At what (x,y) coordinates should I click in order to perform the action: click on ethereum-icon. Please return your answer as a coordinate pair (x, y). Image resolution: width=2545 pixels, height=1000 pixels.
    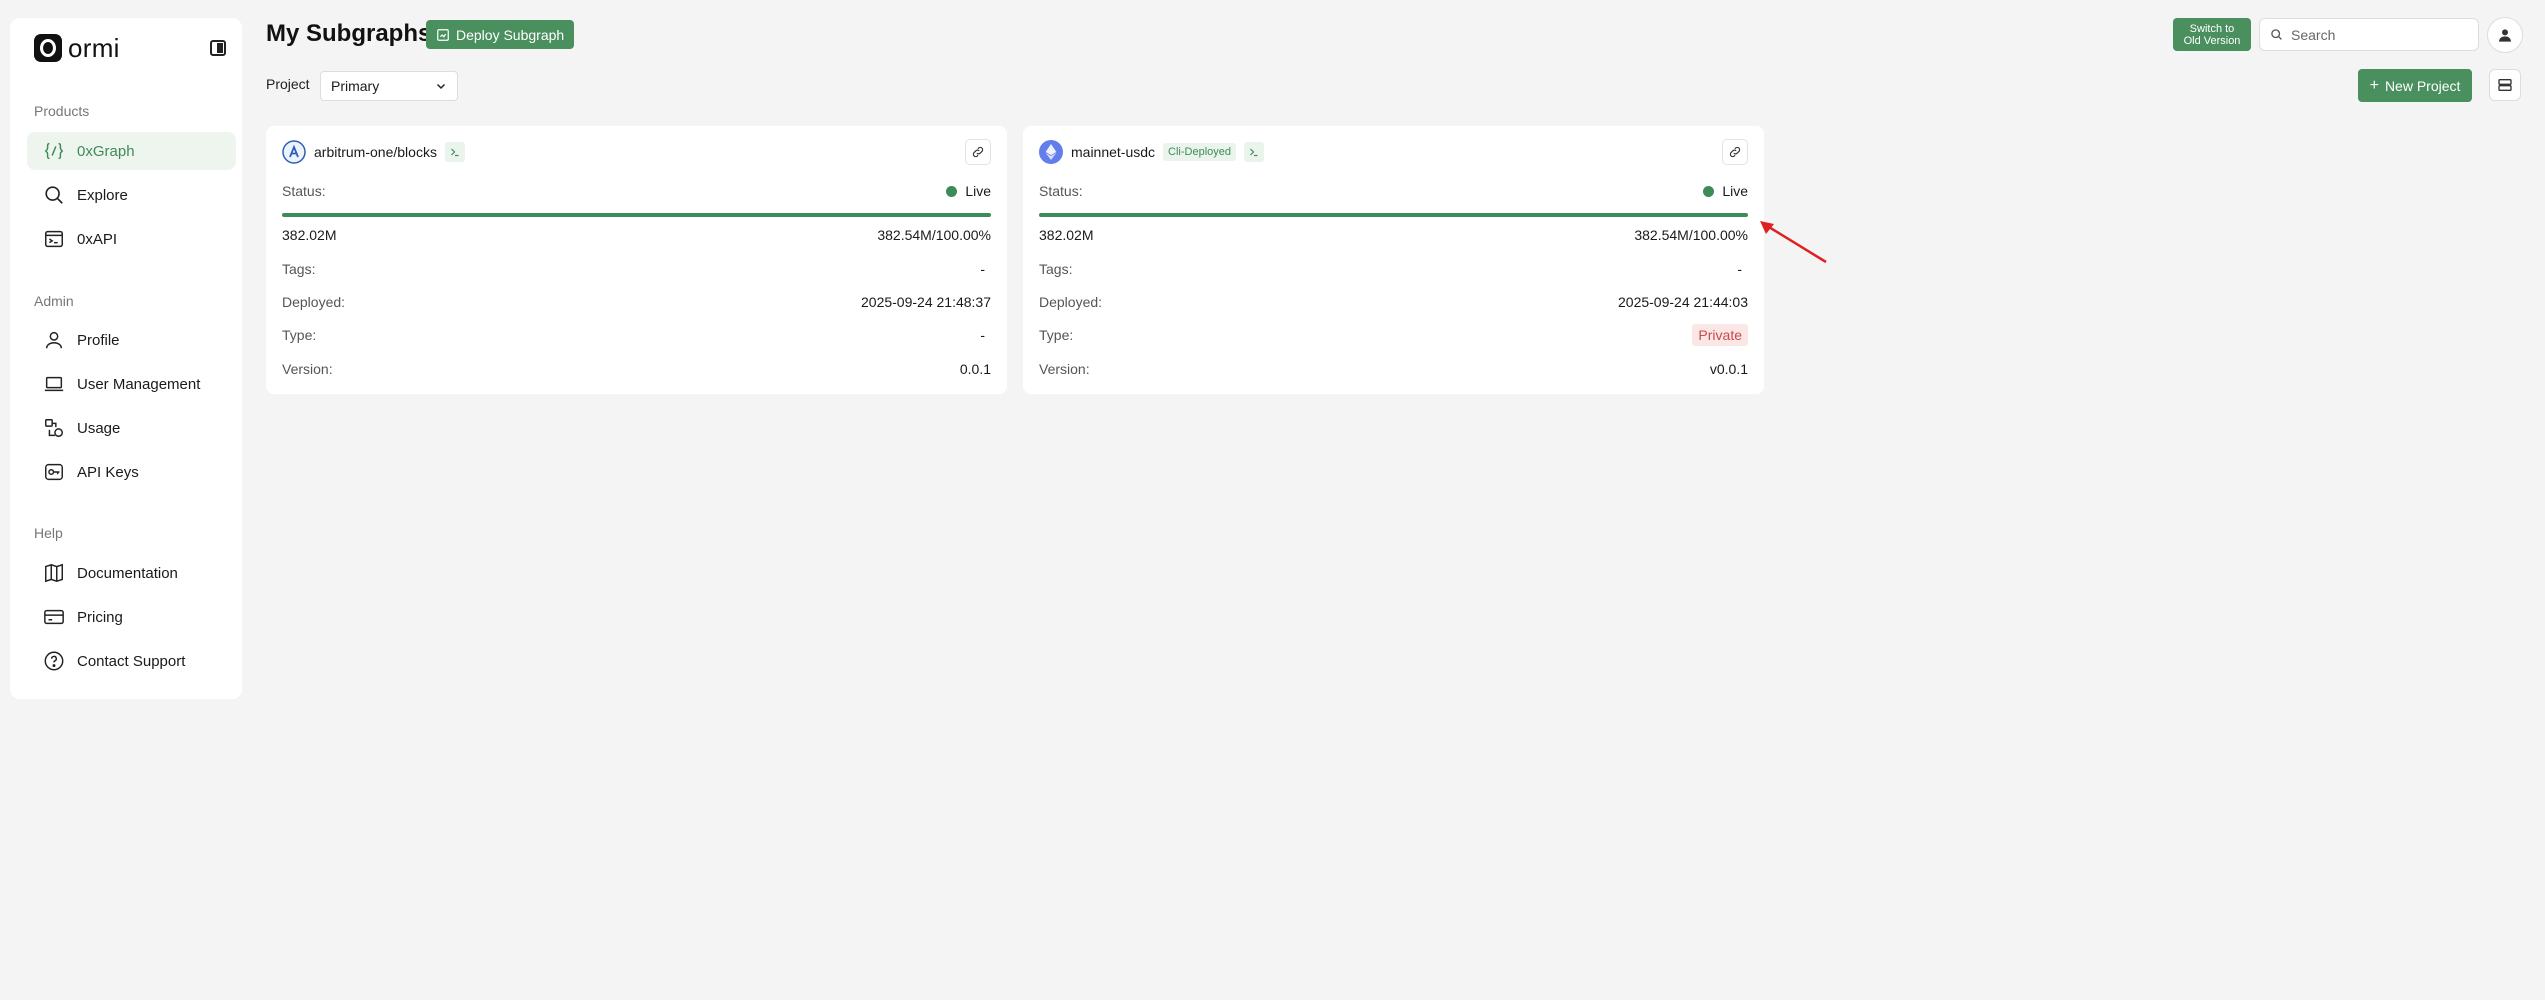
    Looking at the image, I should click on (1051, 152).